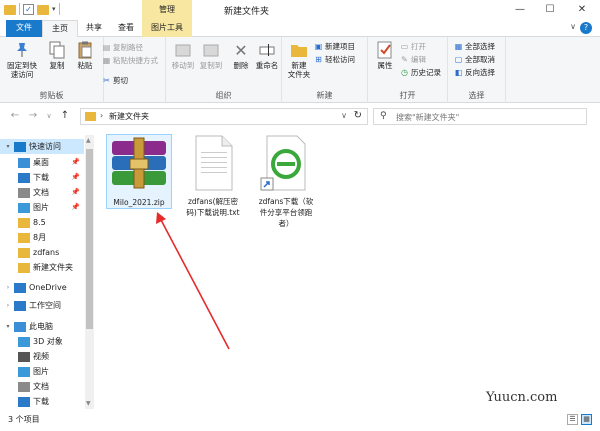  I want to click on breadcrumb-chevron-icon: ›, so click(101, 115).